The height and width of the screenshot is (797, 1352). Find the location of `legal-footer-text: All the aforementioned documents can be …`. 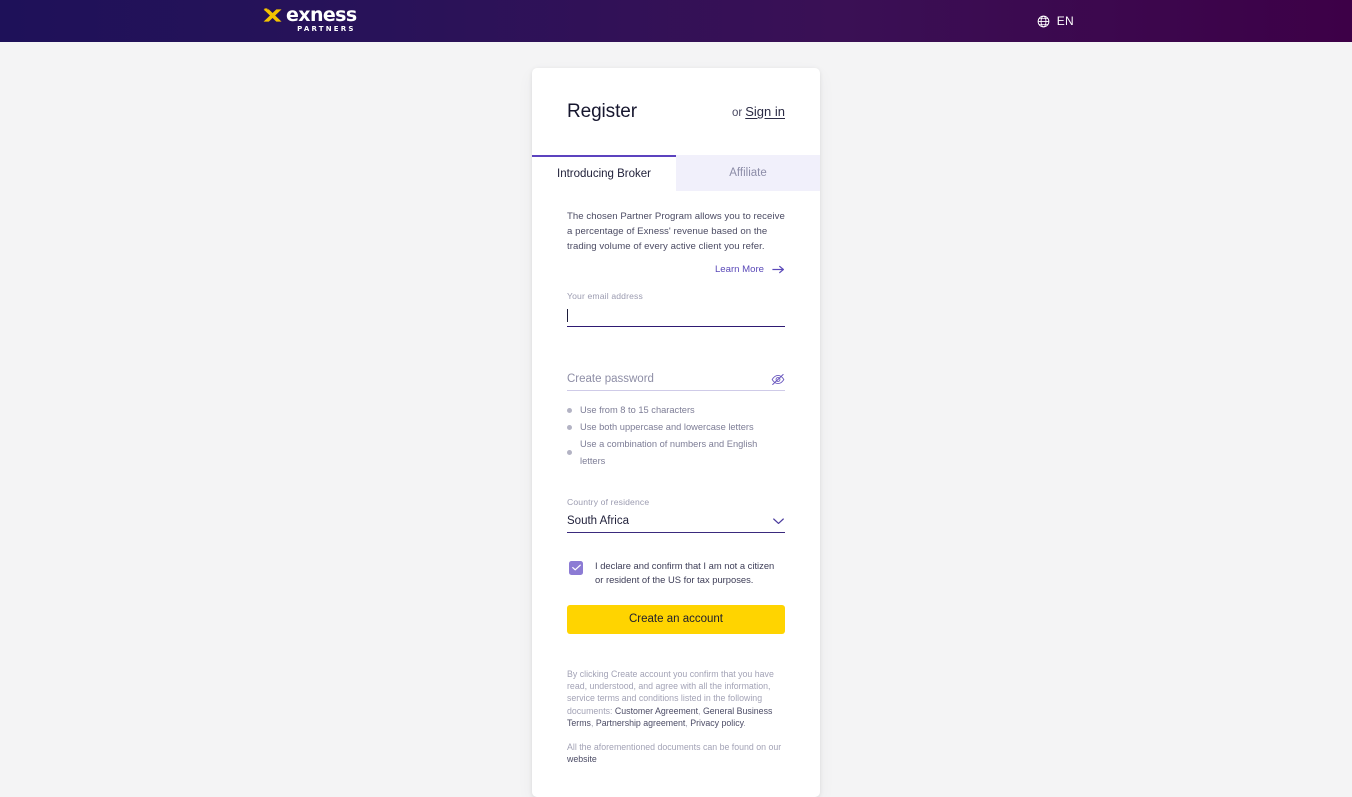

legal-footer-text: All the aforementioned documents can be … is located at coordinates (674, 747).